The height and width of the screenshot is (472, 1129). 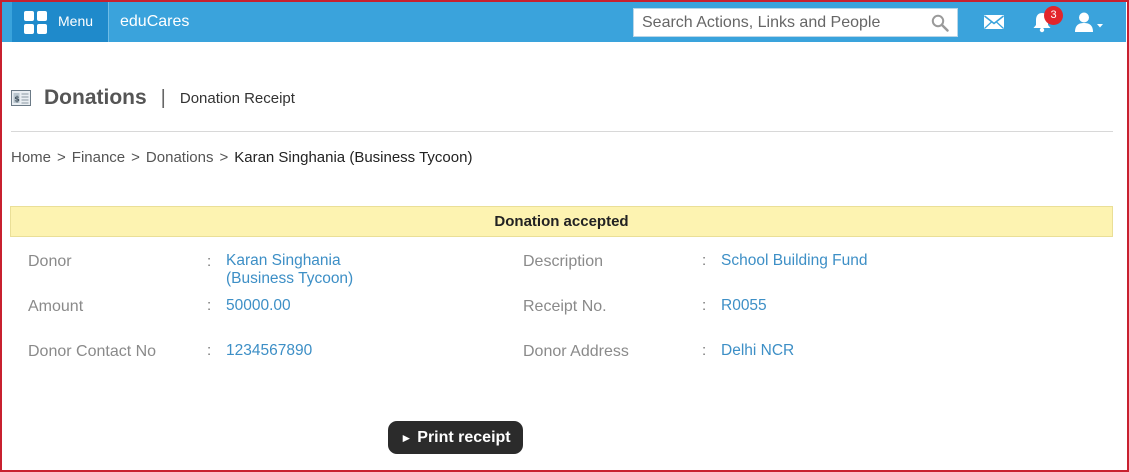 I want to click on search-icon, so click(x=940, y=23).